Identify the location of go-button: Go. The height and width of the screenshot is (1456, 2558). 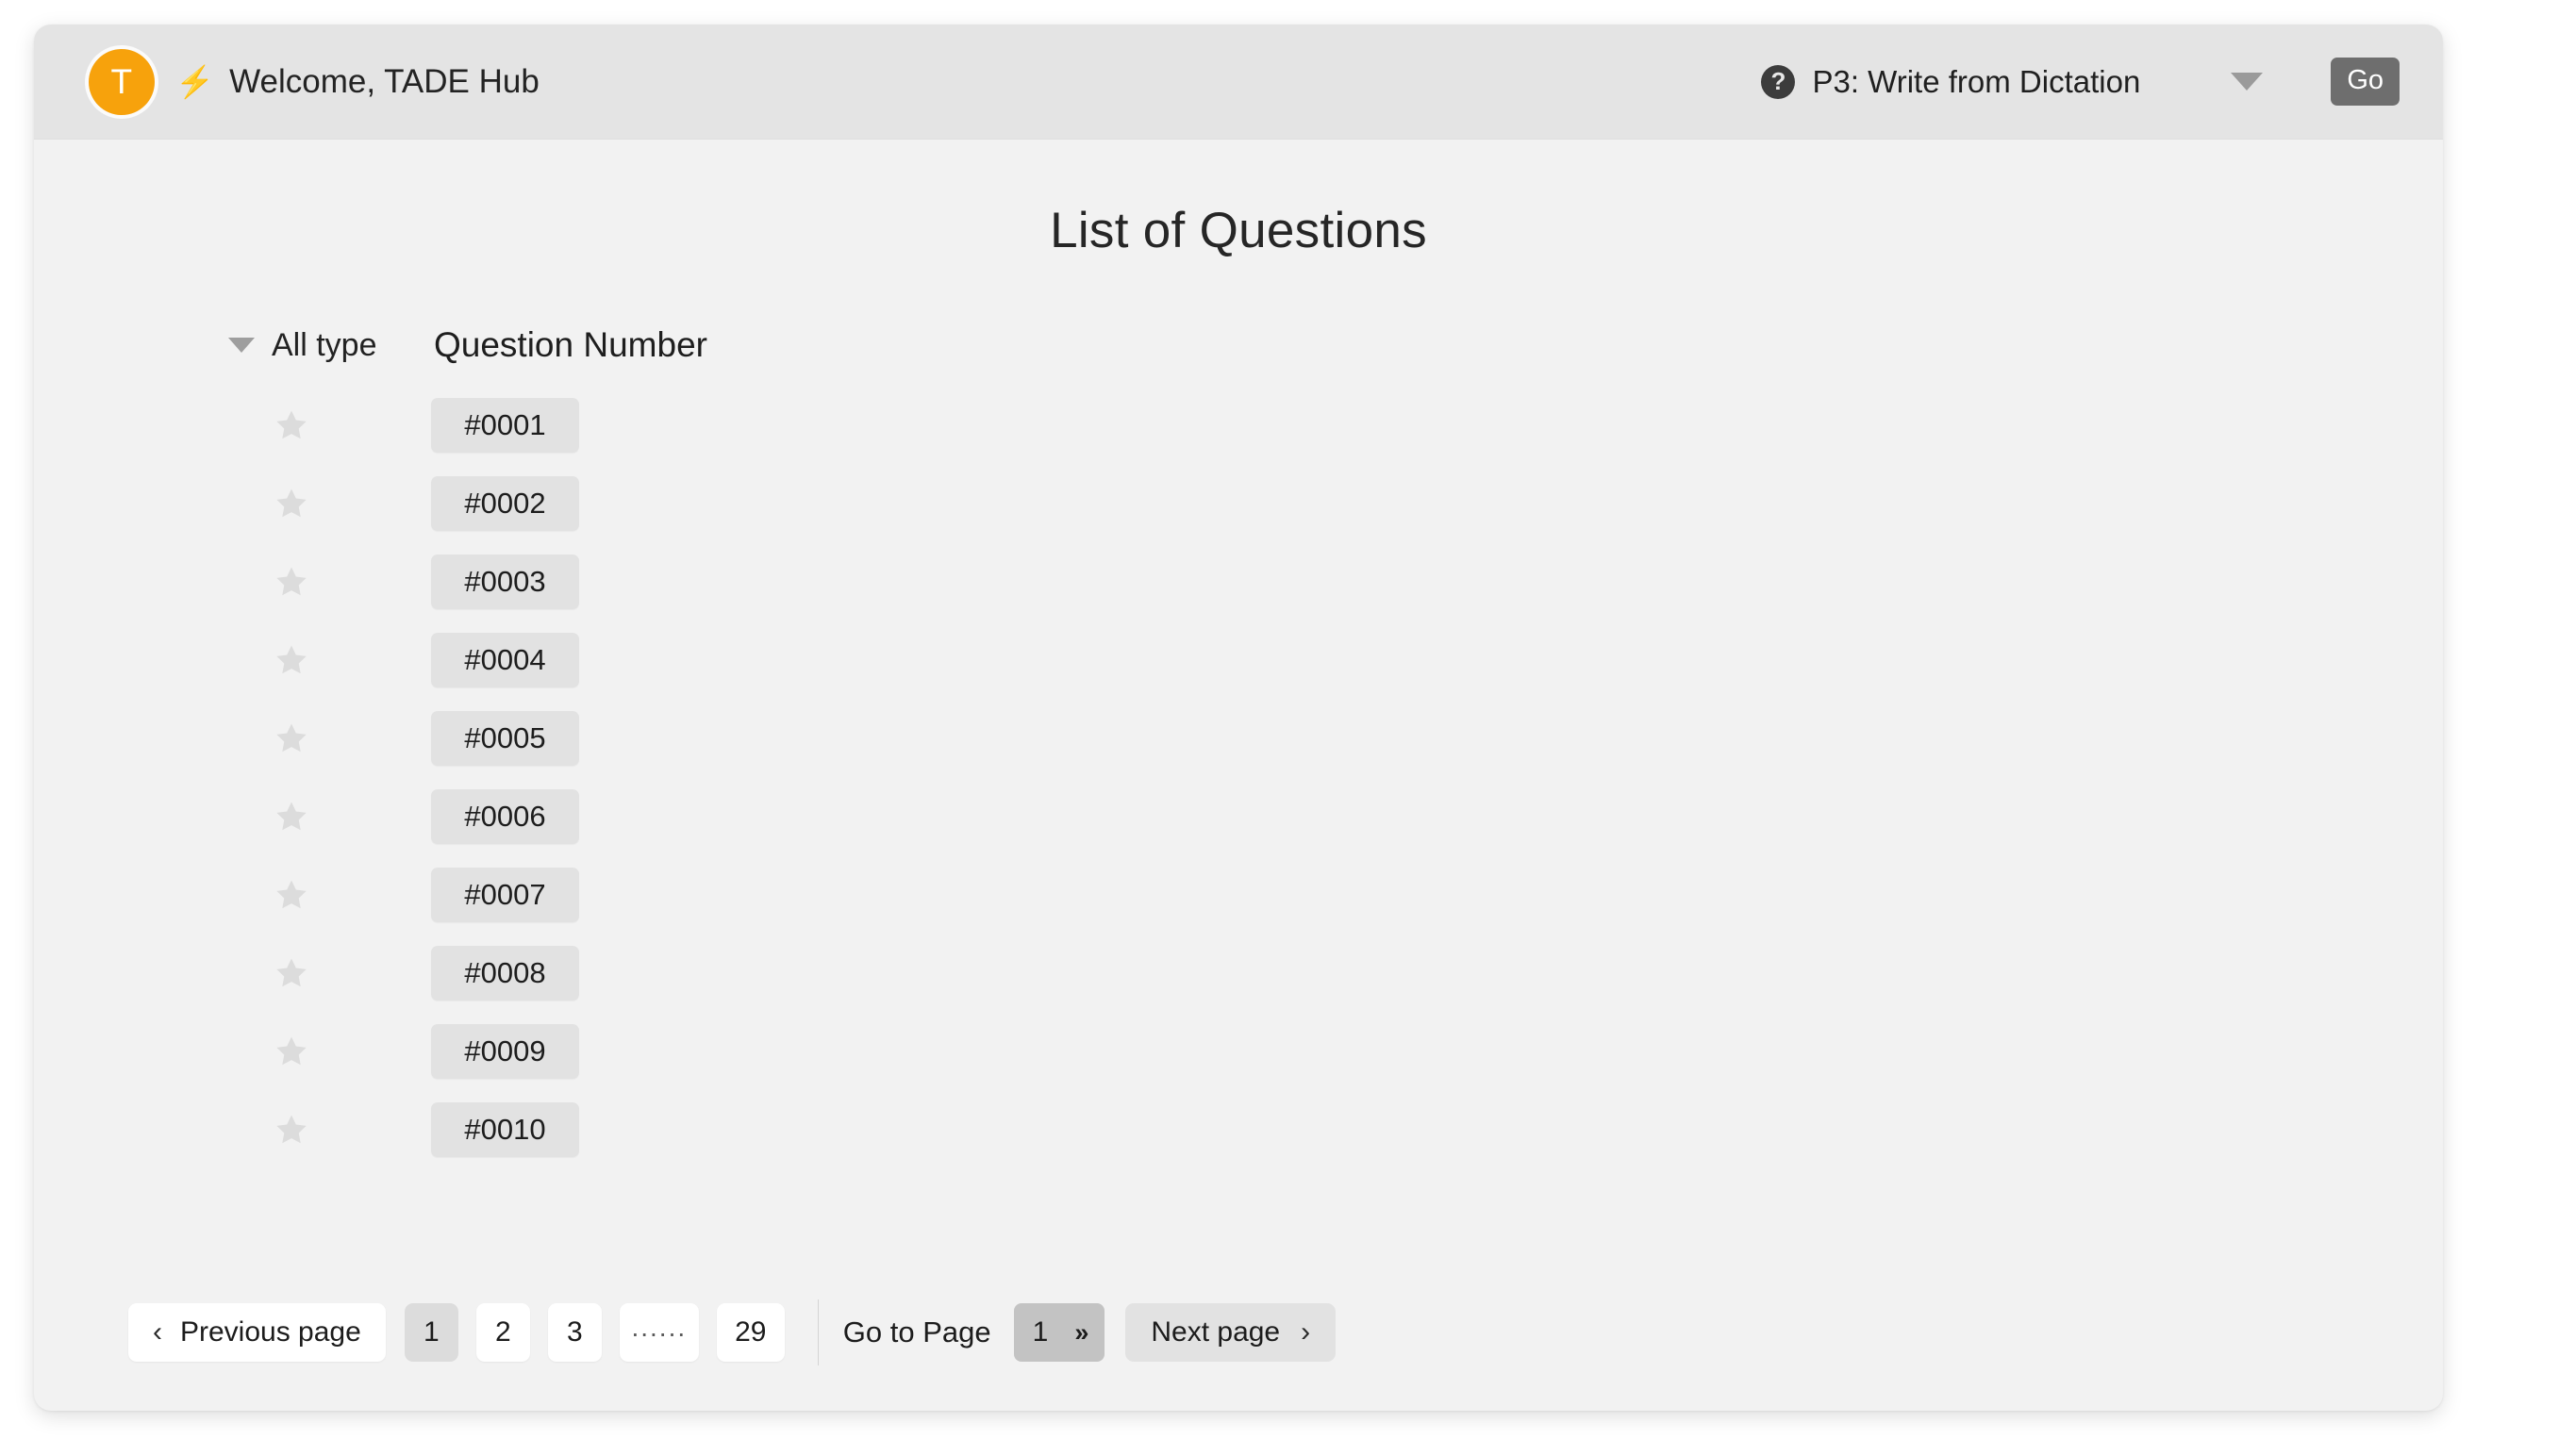
(2366, 82).